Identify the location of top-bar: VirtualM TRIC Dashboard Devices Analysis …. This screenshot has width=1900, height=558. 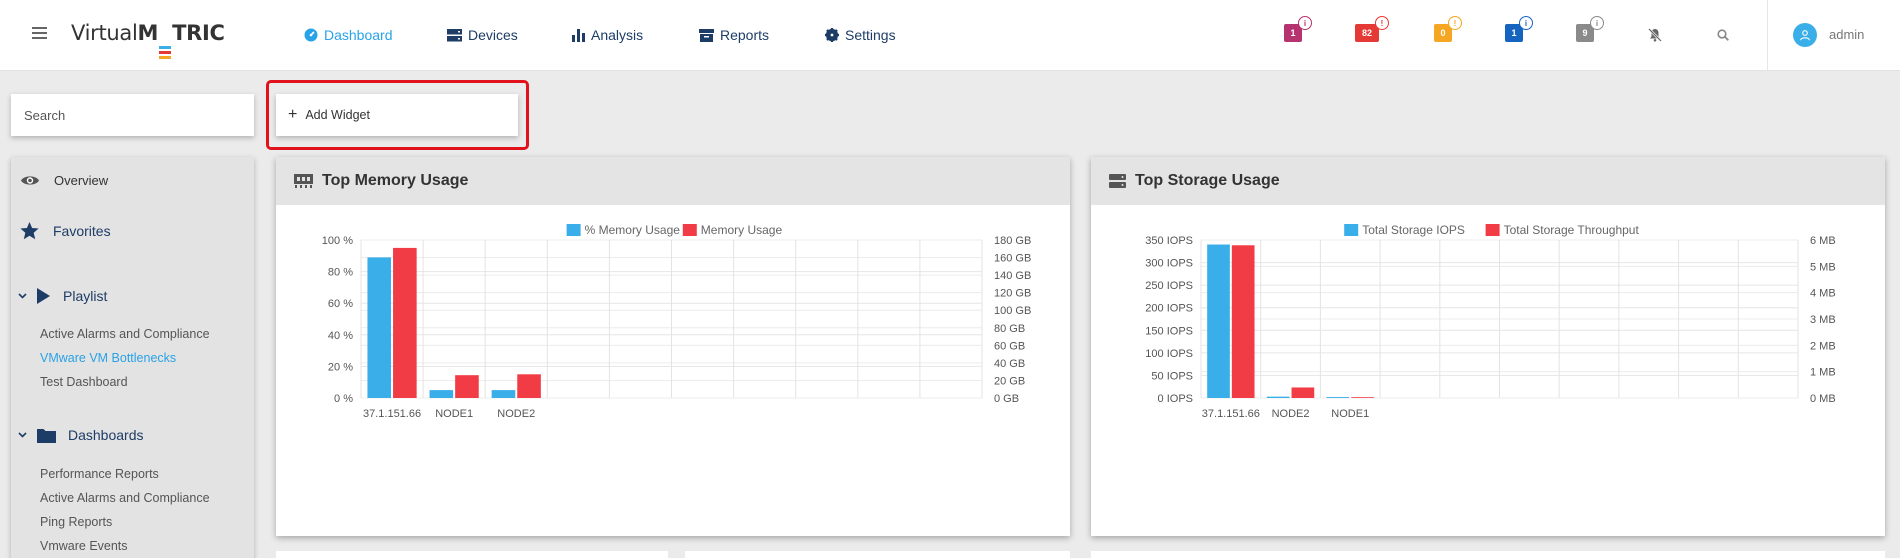
(950, 35).